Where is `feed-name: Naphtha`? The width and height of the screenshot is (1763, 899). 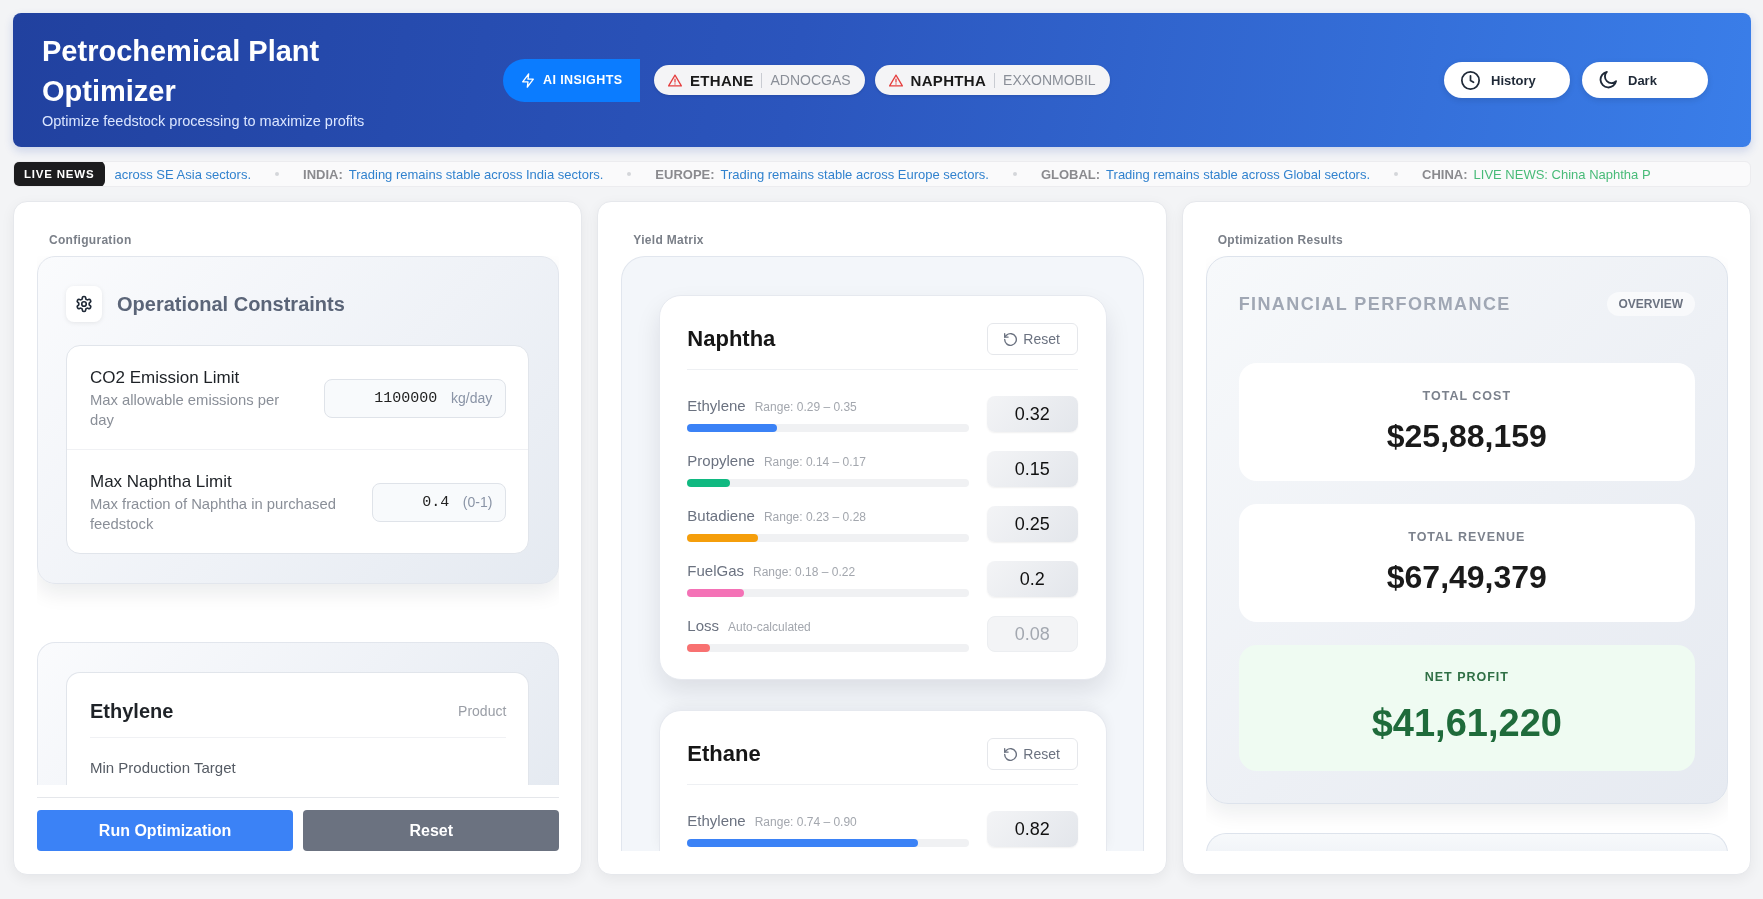
feed-name: Naphtha is located at coordinates (731, 339).